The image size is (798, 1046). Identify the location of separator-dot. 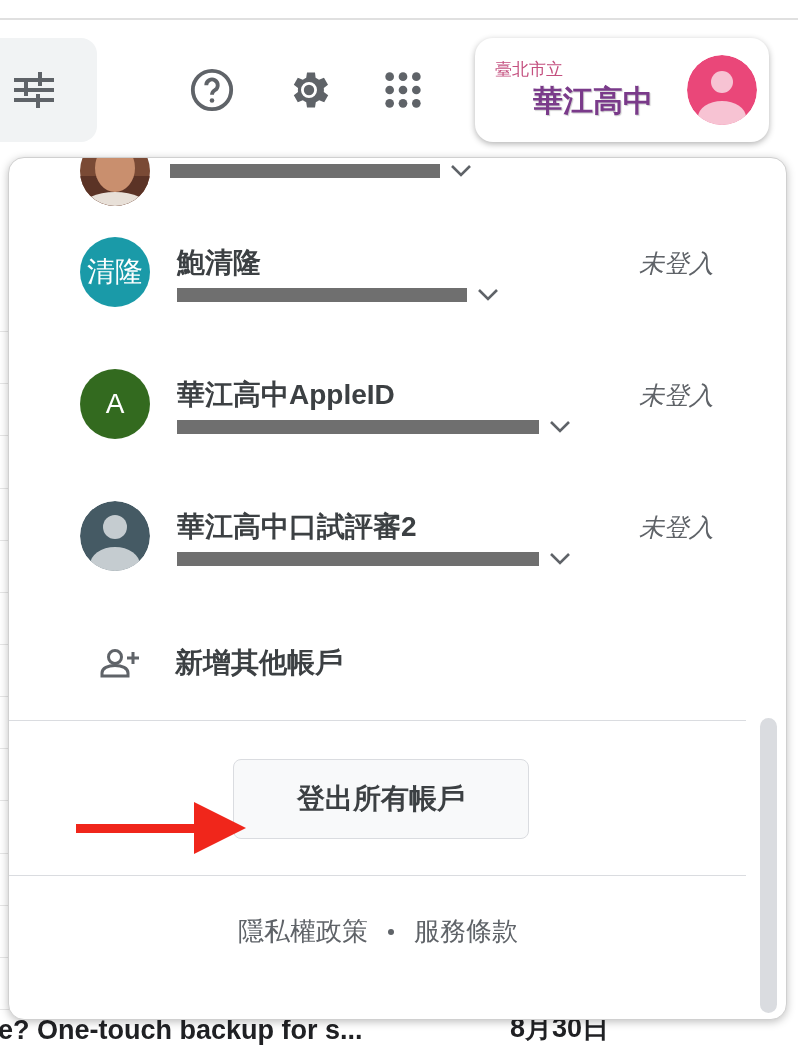
(390, 931).